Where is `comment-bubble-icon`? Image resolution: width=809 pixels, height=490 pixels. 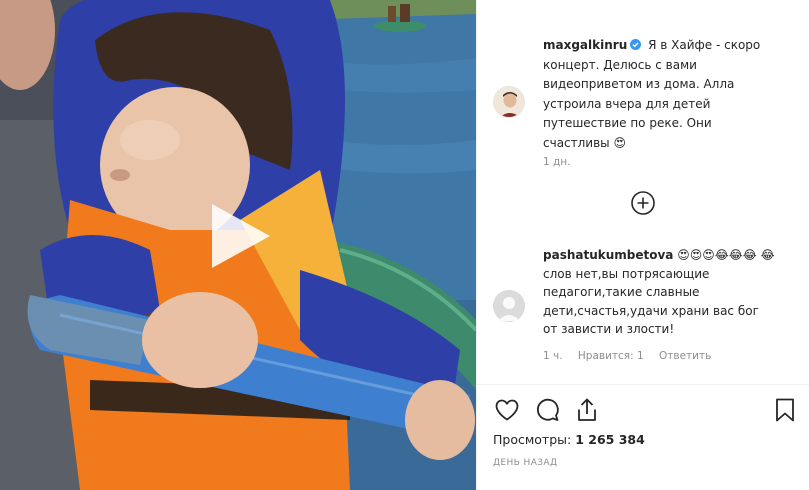 comment-bubble-icon is located at coordinates (547, 409).